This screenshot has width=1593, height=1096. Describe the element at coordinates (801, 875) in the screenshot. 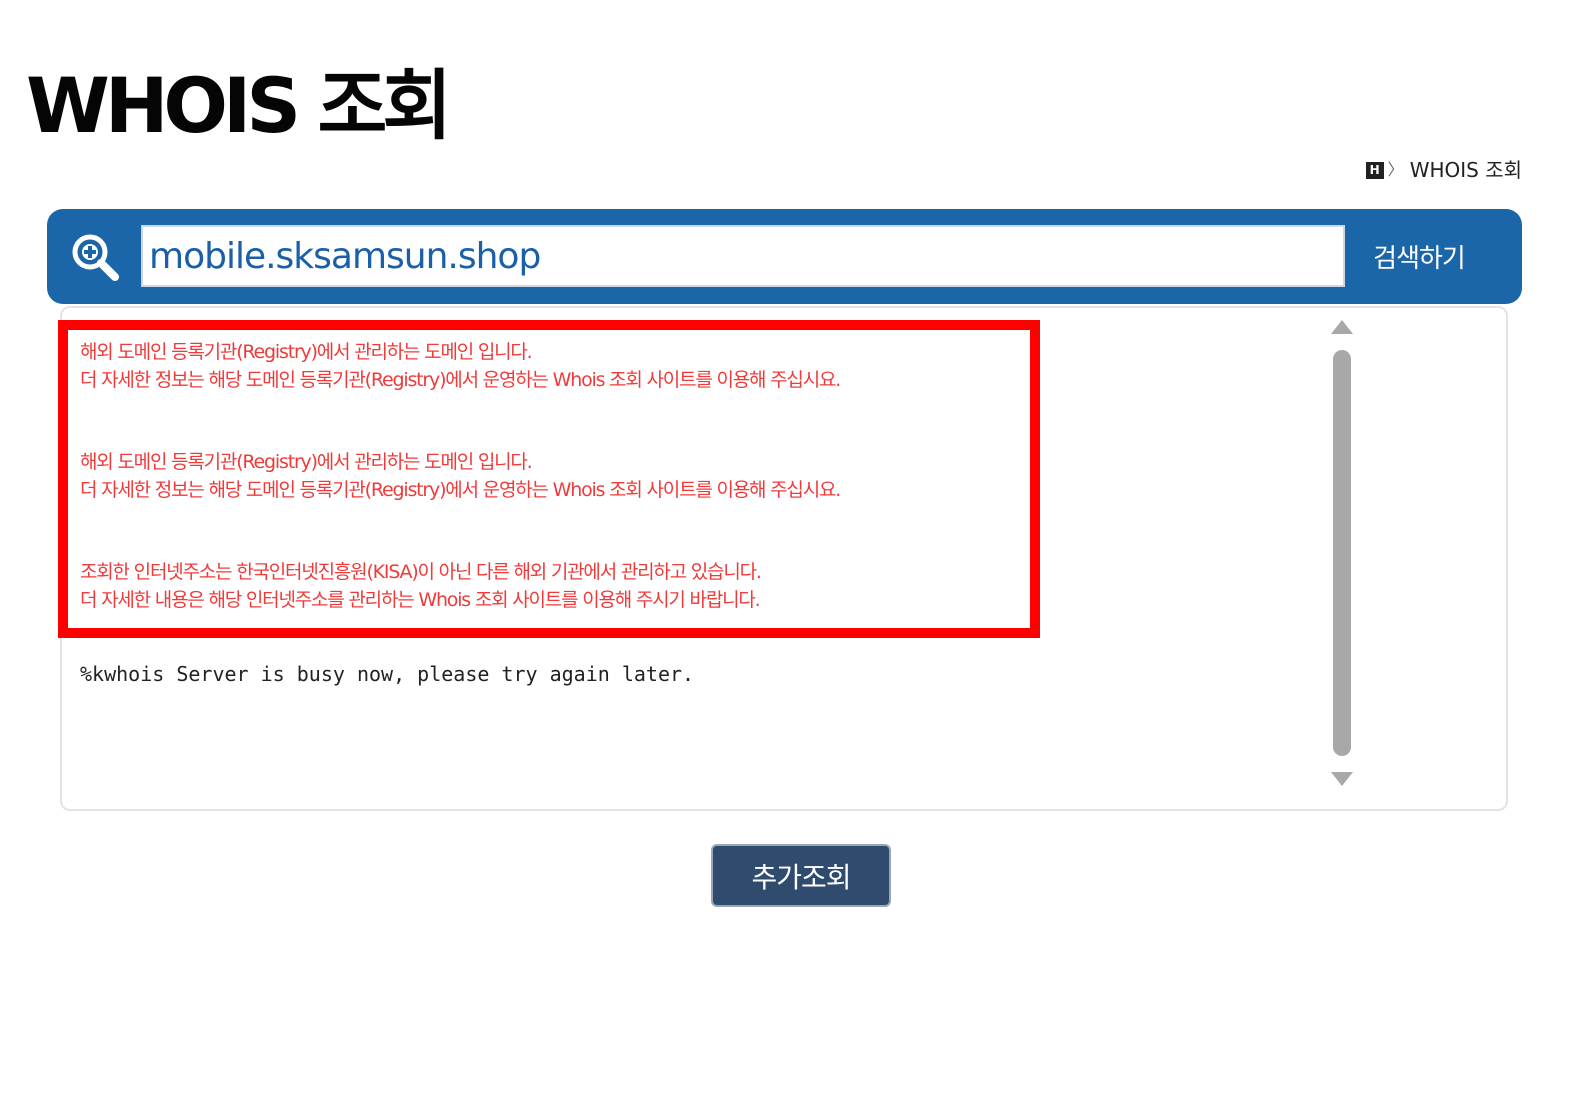

I see `additional-lookup-button: 추가조회` at that location.